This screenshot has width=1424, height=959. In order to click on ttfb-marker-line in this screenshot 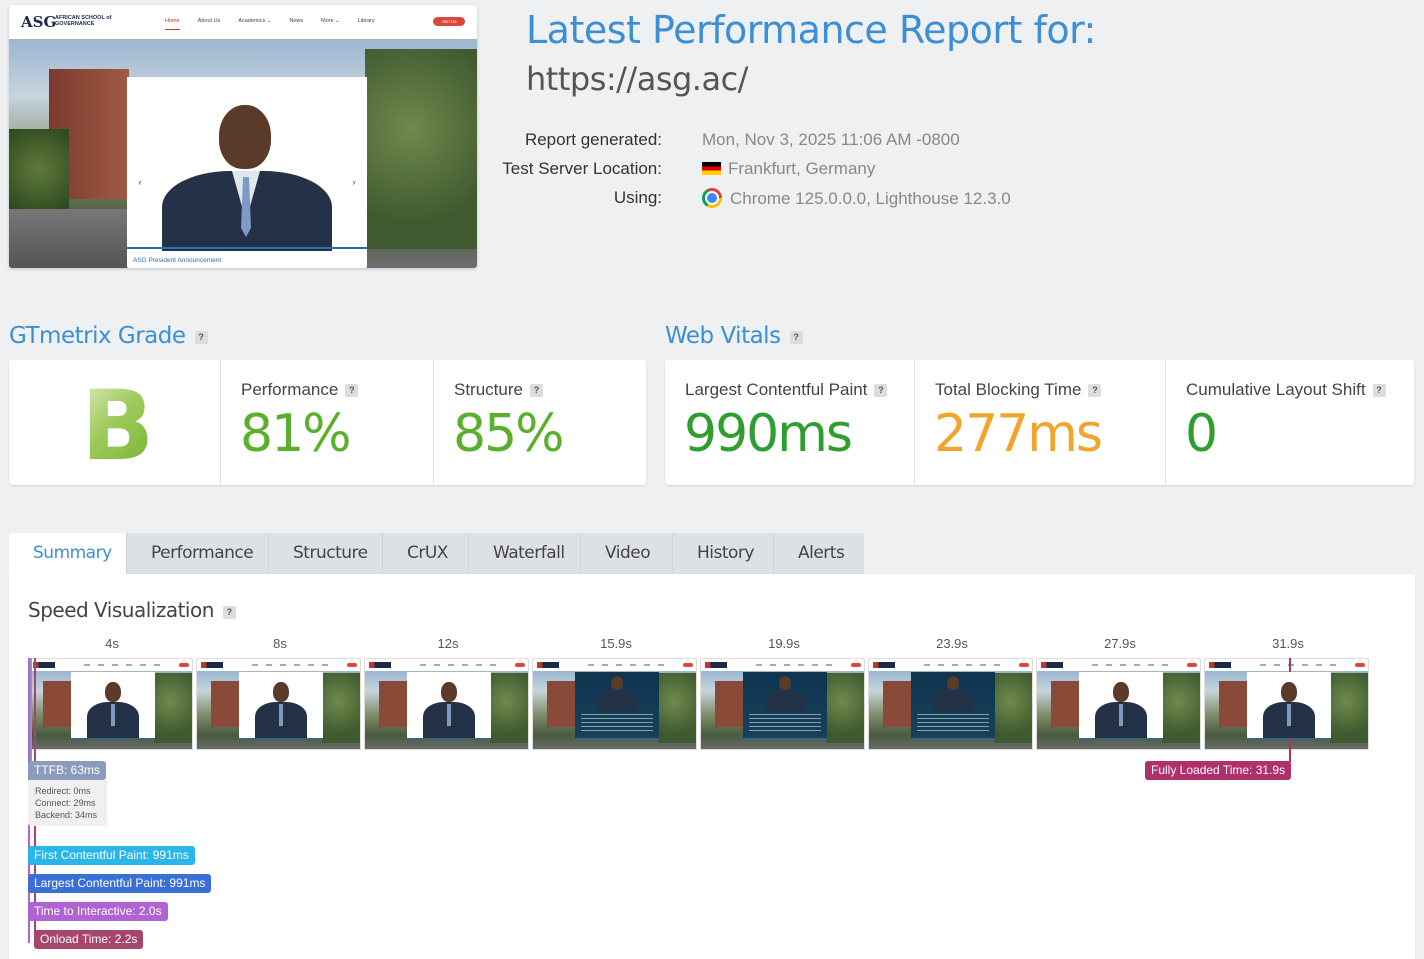, I will do `click(31, 714)`.